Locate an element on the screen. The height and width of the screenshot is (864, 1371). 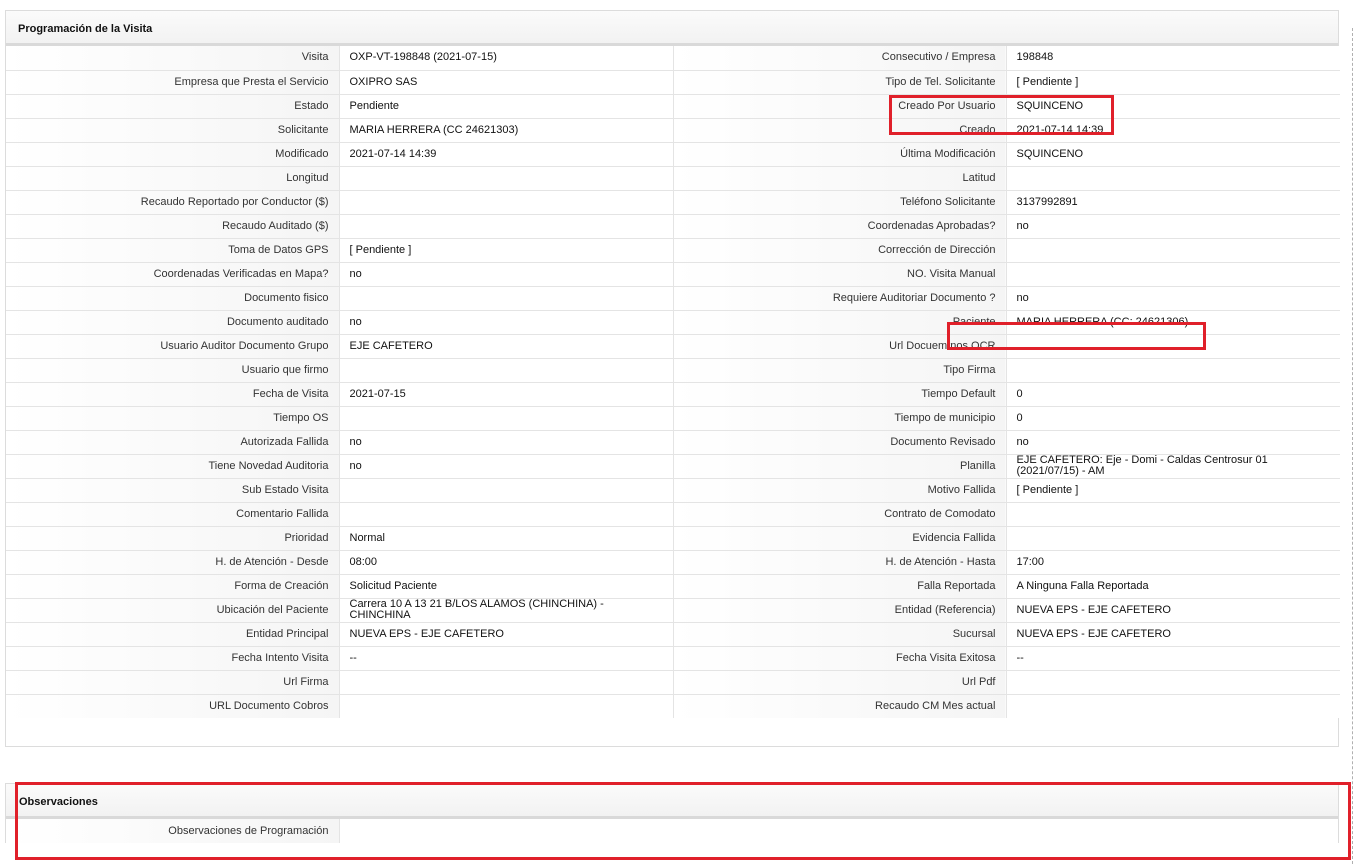
field-label: Tiempo de municipio is located at coordinates (840, 417).